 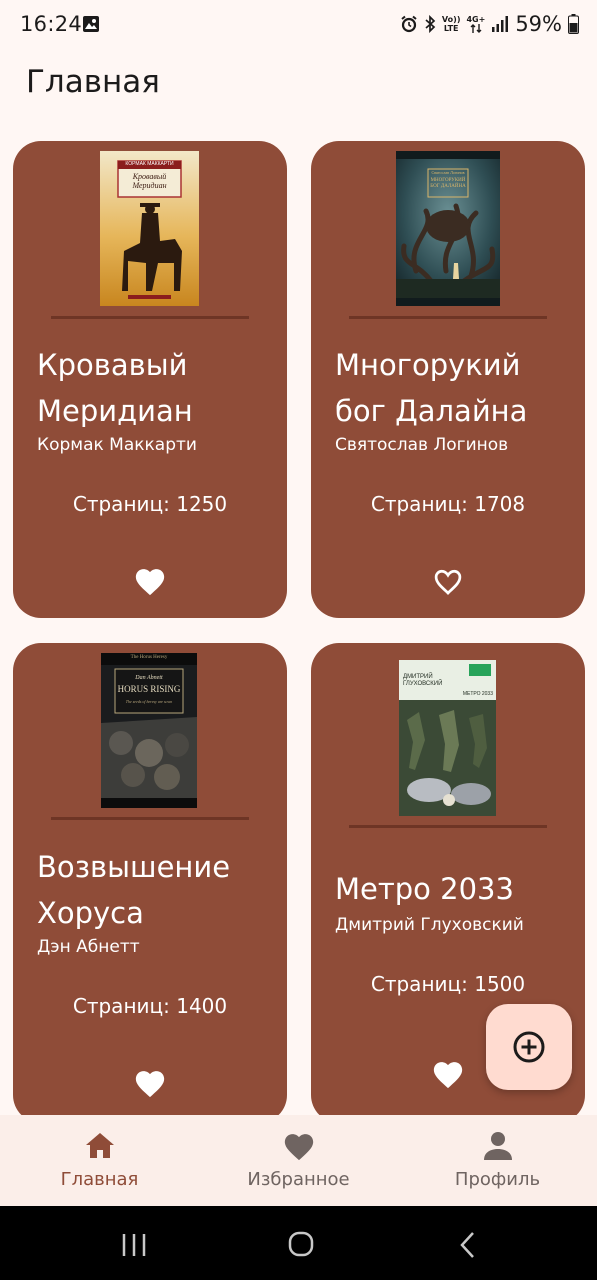 What do you see at coordinates (448, 172) in the screenshot?
I see `cover-author: Святослав Логинов` at bounding box center [448, 172].